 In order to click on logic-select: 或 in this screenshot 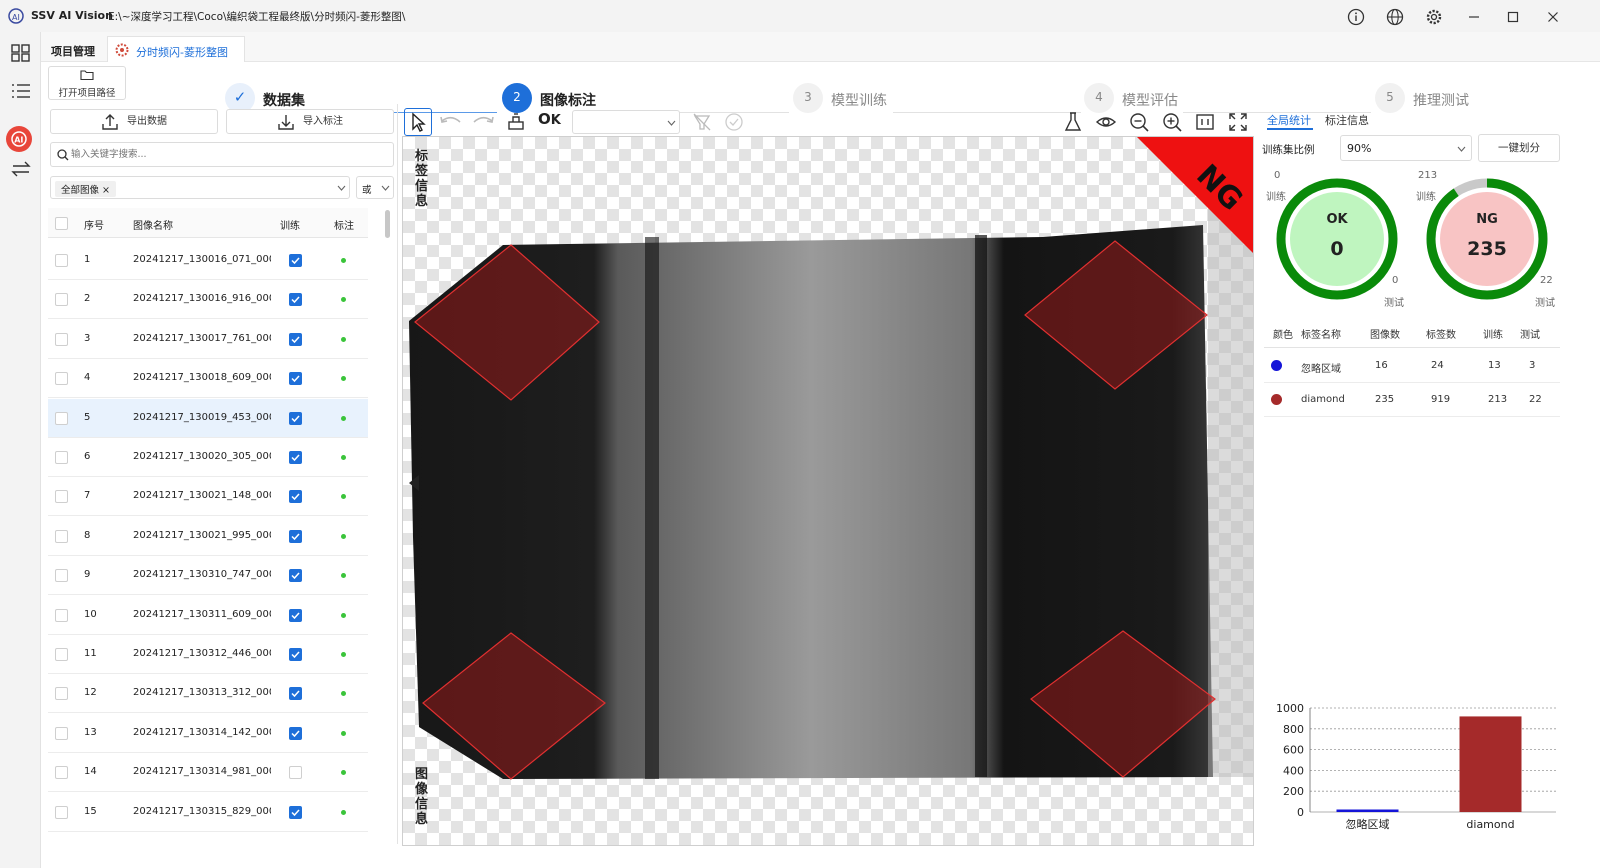, I will do `click(375, 187)`.